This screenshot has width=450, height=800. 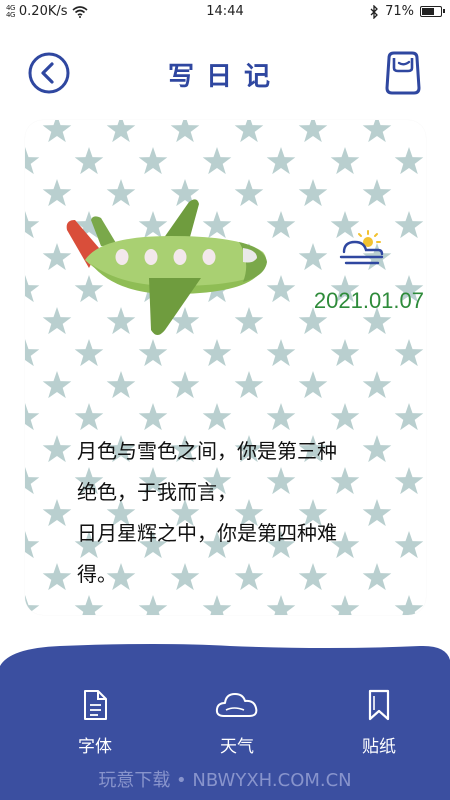 I want to click on battery-level, so click(x=428, y=11).